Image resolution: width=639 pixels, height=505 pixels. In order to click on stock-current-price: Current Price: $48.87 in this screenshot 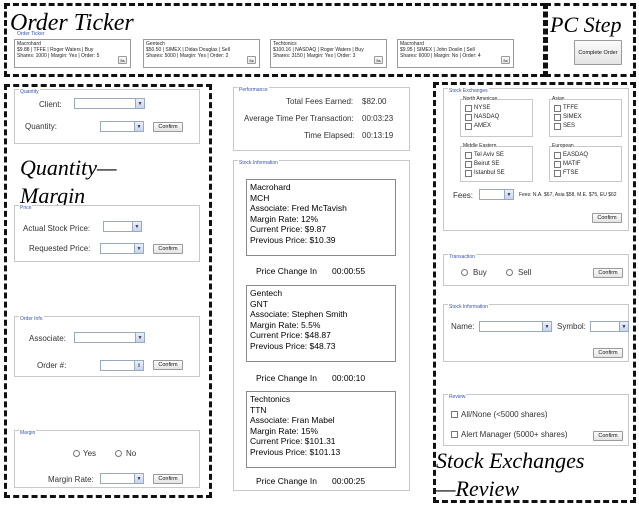, I will do `click(290, 335)`.